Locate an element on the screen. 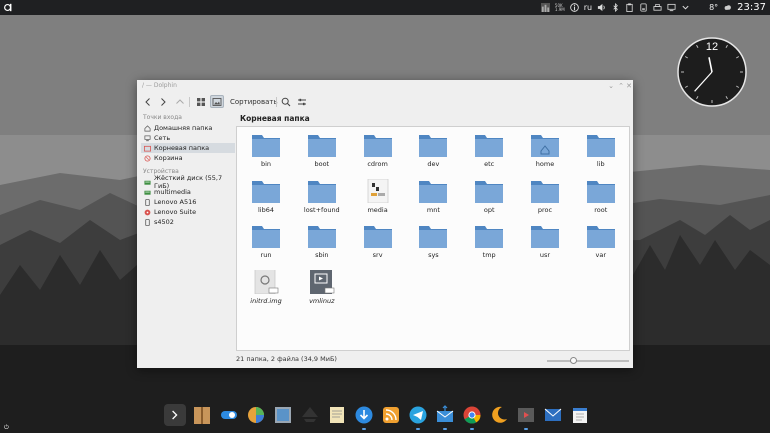 This screenshot has height=433, width=770. image-viewer-icon is located at coordinates (283, 415).